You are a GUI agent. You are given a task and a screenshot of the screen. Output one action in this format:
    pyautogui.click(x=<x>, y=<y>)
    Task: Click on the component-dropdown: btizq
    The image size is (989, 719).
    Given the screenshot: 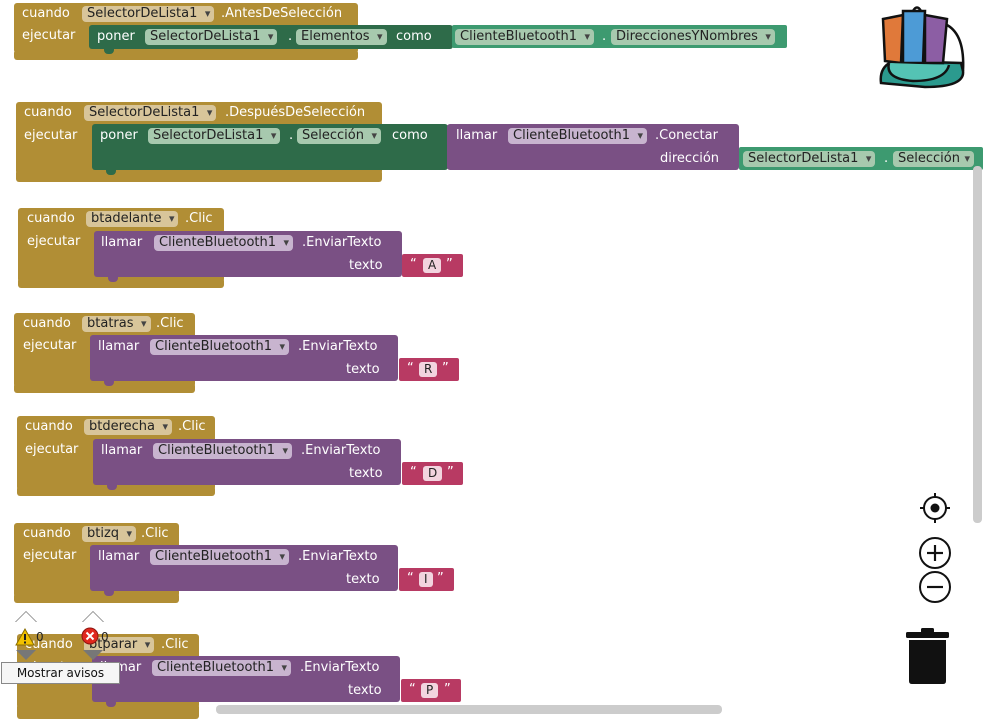 What is the action you would take?
    pyautogui.click(x=109, y=534)
    